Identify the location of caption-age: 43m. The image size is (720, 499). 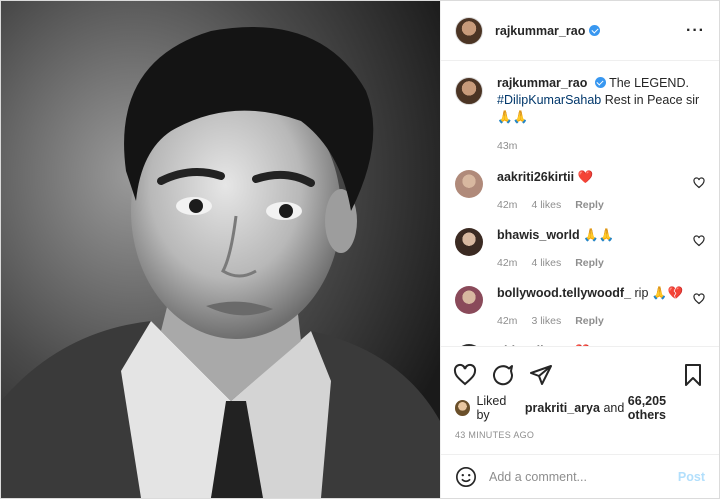
(598, 146).